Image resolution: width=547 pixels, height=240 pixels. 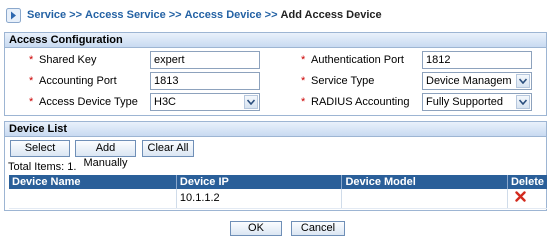 I want to click on service-type-label: Service Type, so click(x=343, y=81).